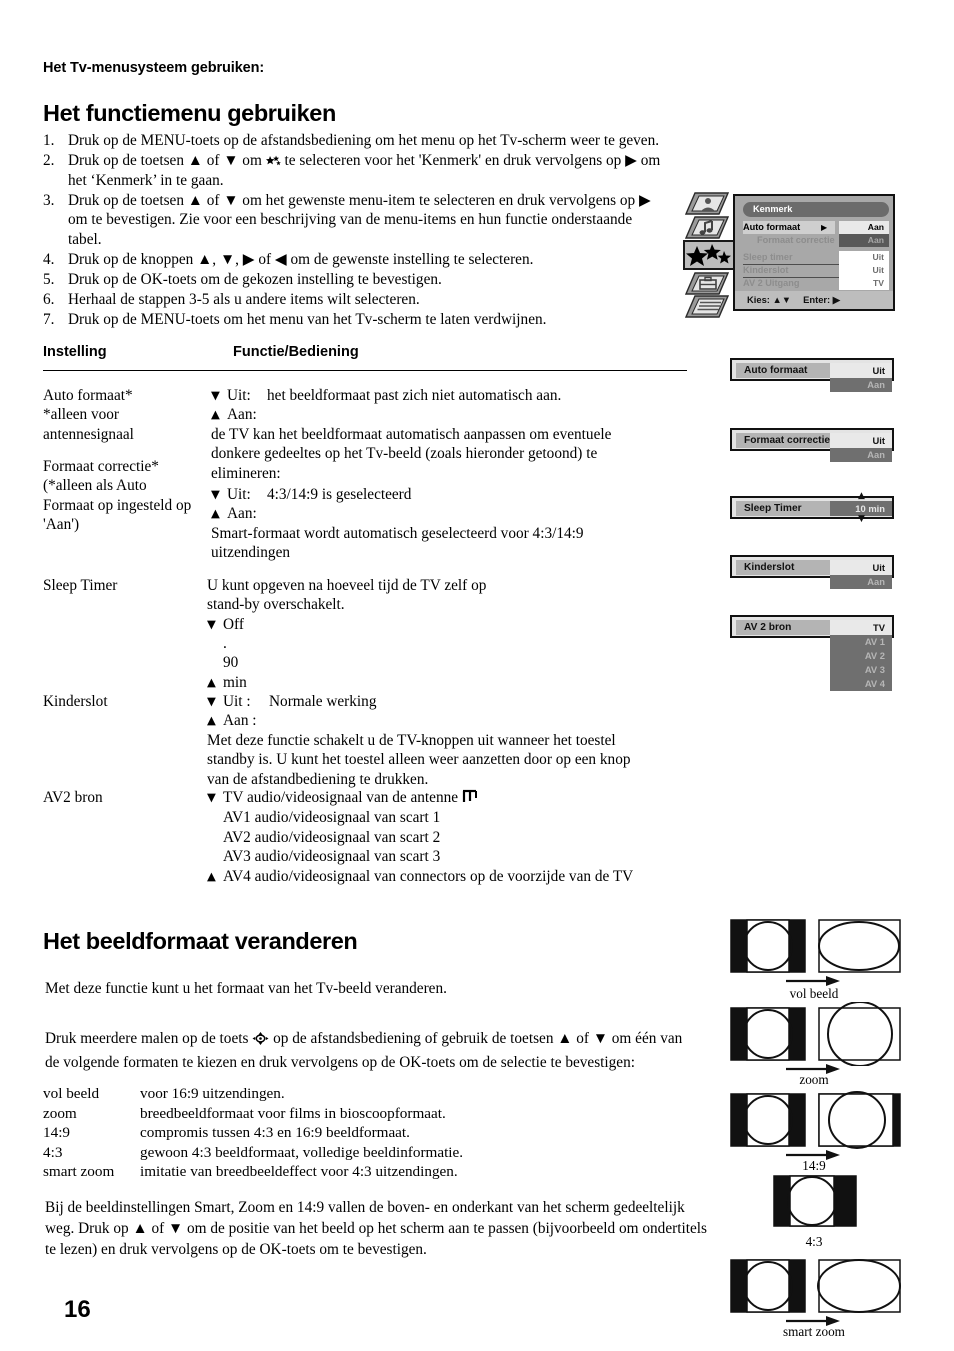 This screenshot has height=1351, width=954. I want to click on setting-line: Kinderslot, so click(75, 701).